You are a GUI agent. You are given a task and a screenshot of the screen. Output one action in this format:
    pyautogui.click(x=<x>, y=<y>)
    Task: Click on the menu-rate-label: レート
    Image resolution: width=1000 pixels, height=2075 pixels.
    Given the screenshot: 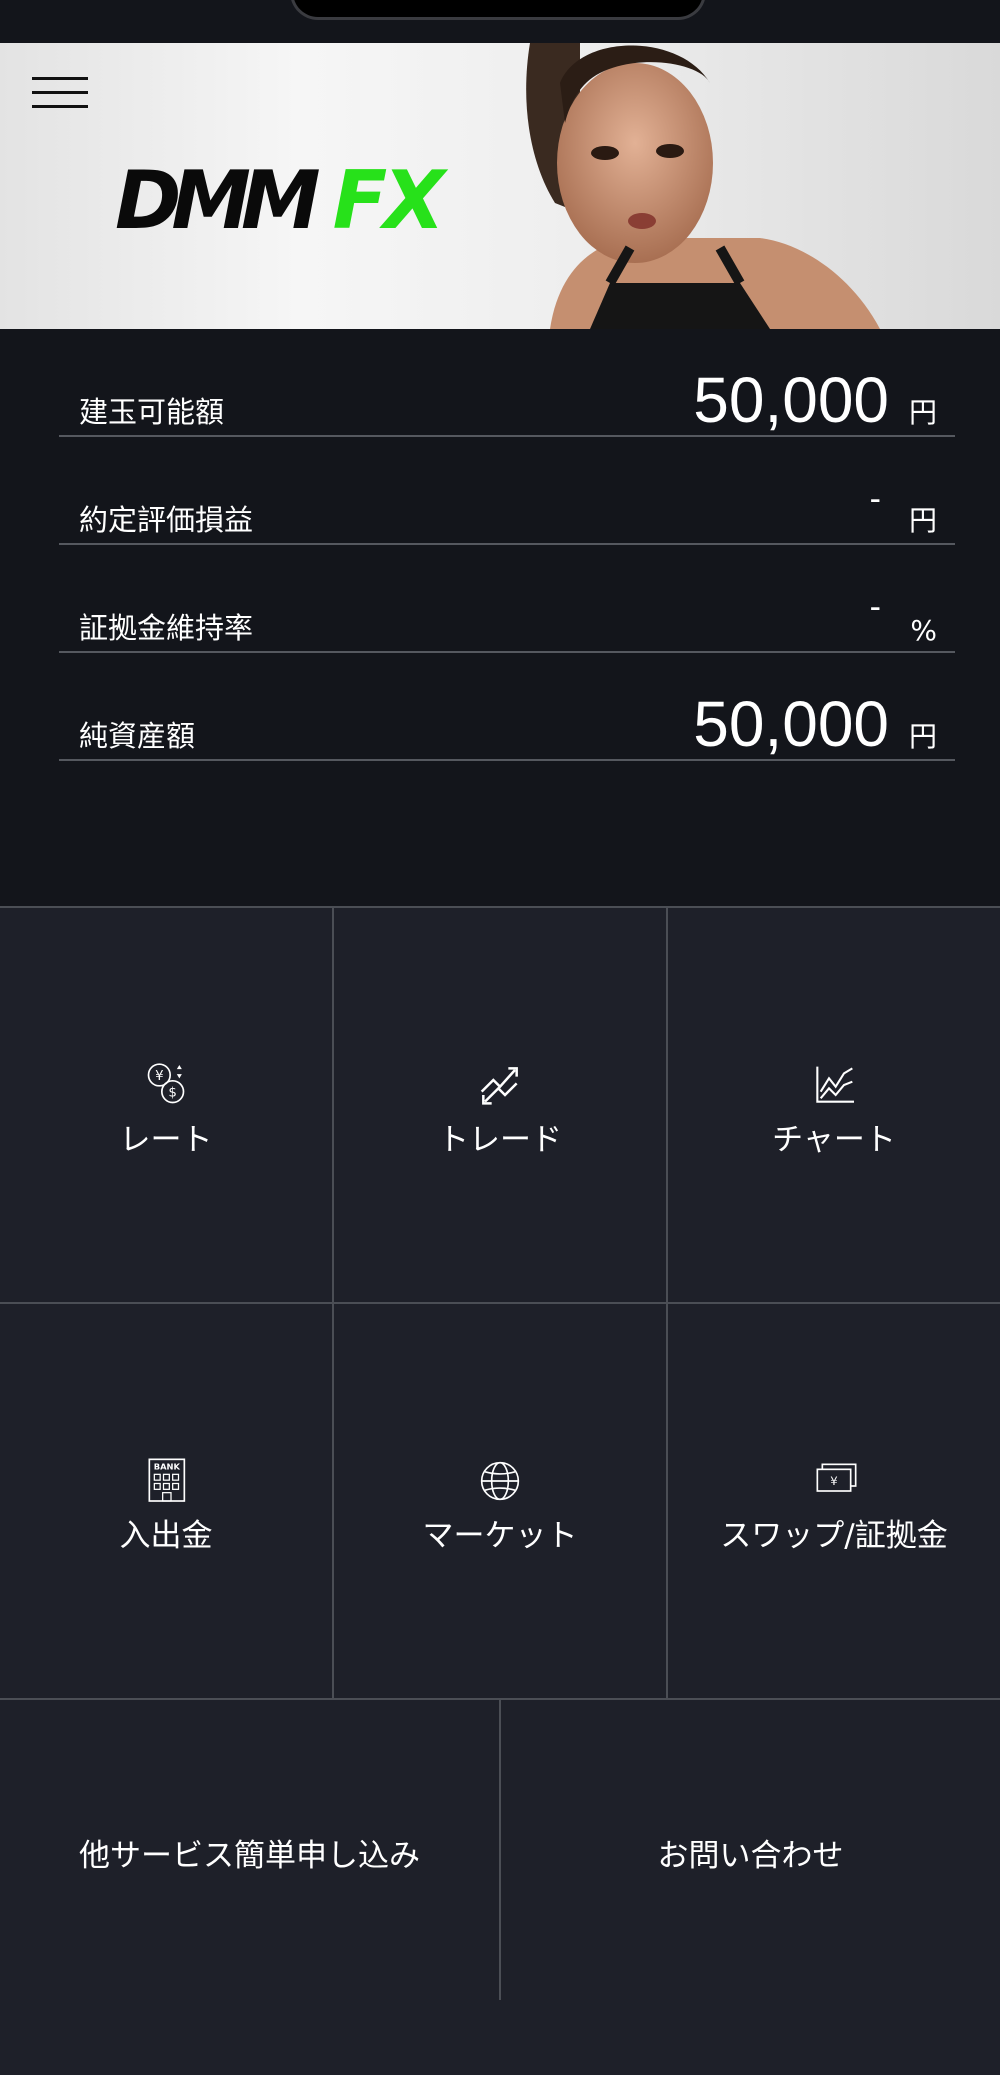 What is the action you would take?
    pyautogui.click(x=166, y=1140)
    